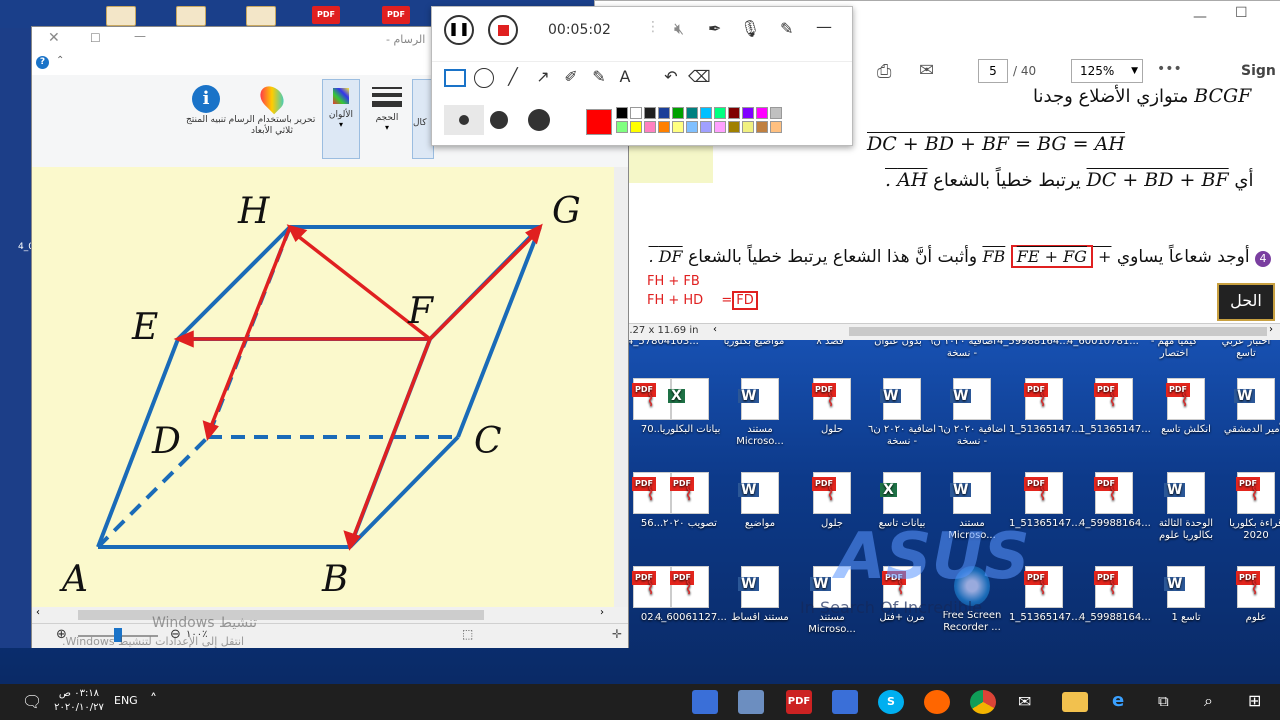  I want to click on drag-handle-icon: ⋮, so click(653, 27).